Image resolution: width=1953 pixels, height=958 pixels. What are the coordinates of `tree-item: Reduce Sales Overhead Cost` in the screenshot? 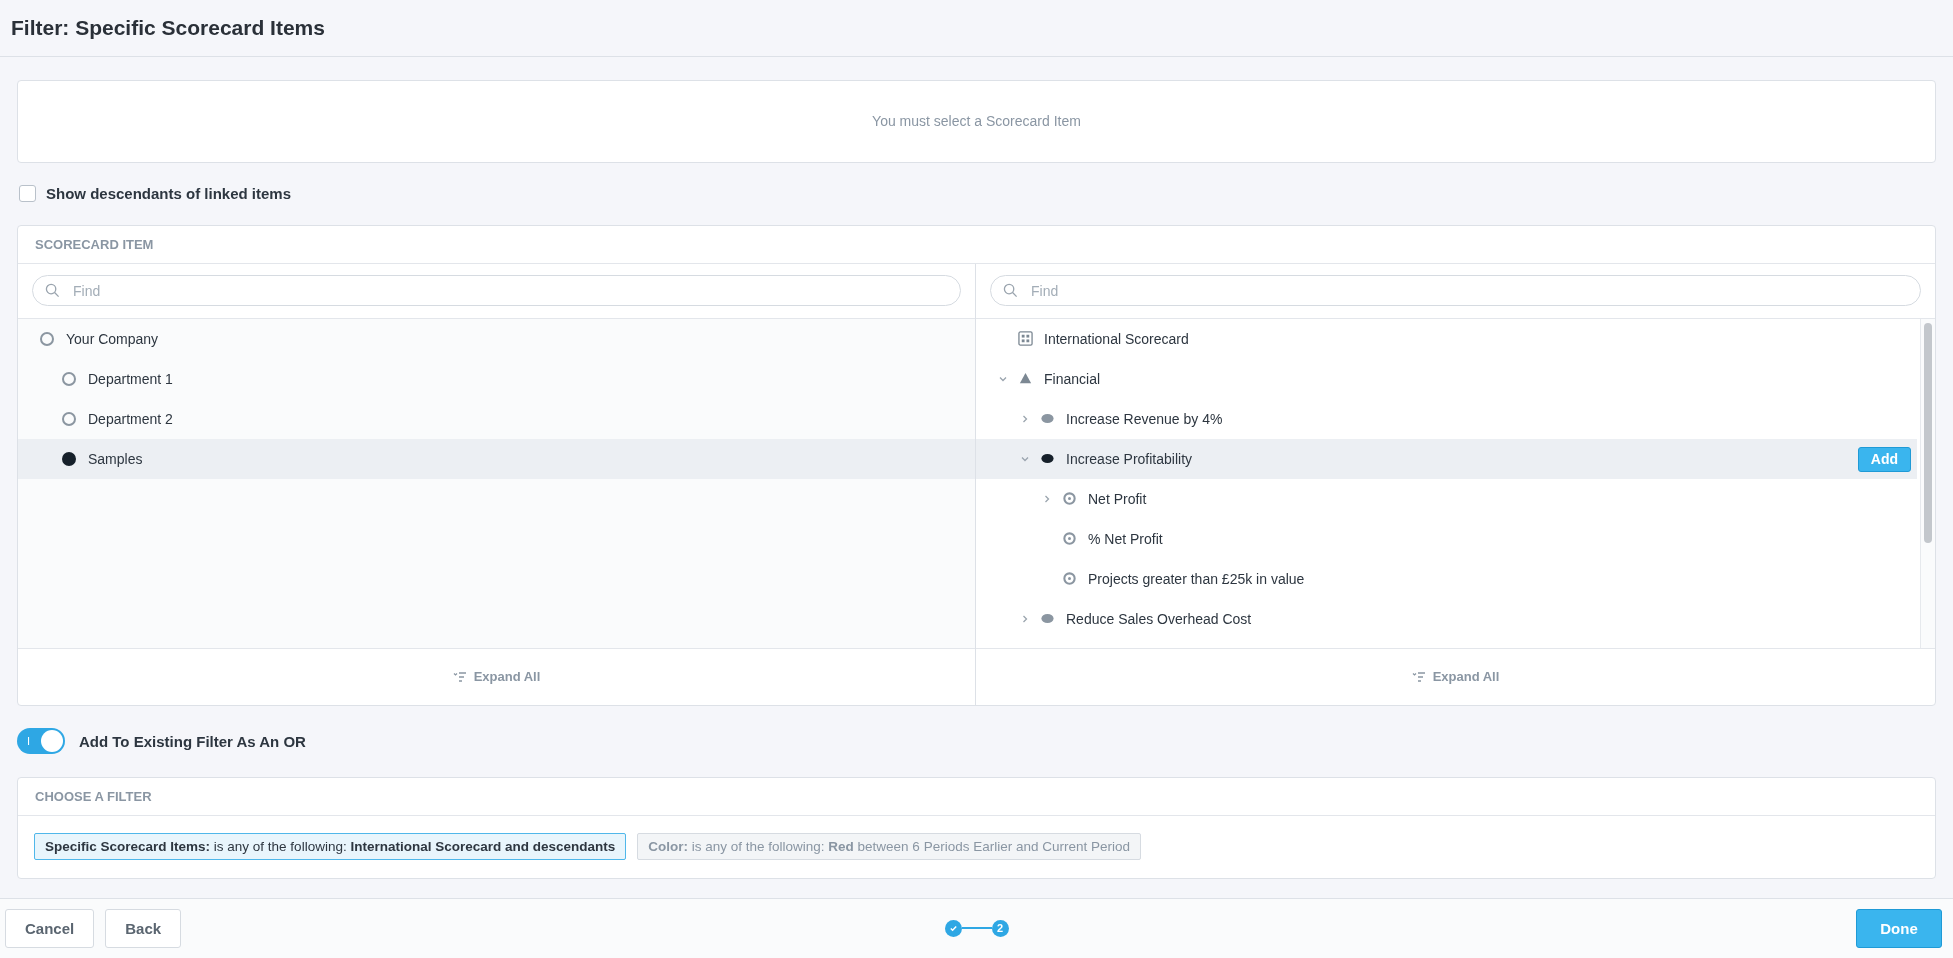 It's located at (1446, 618).